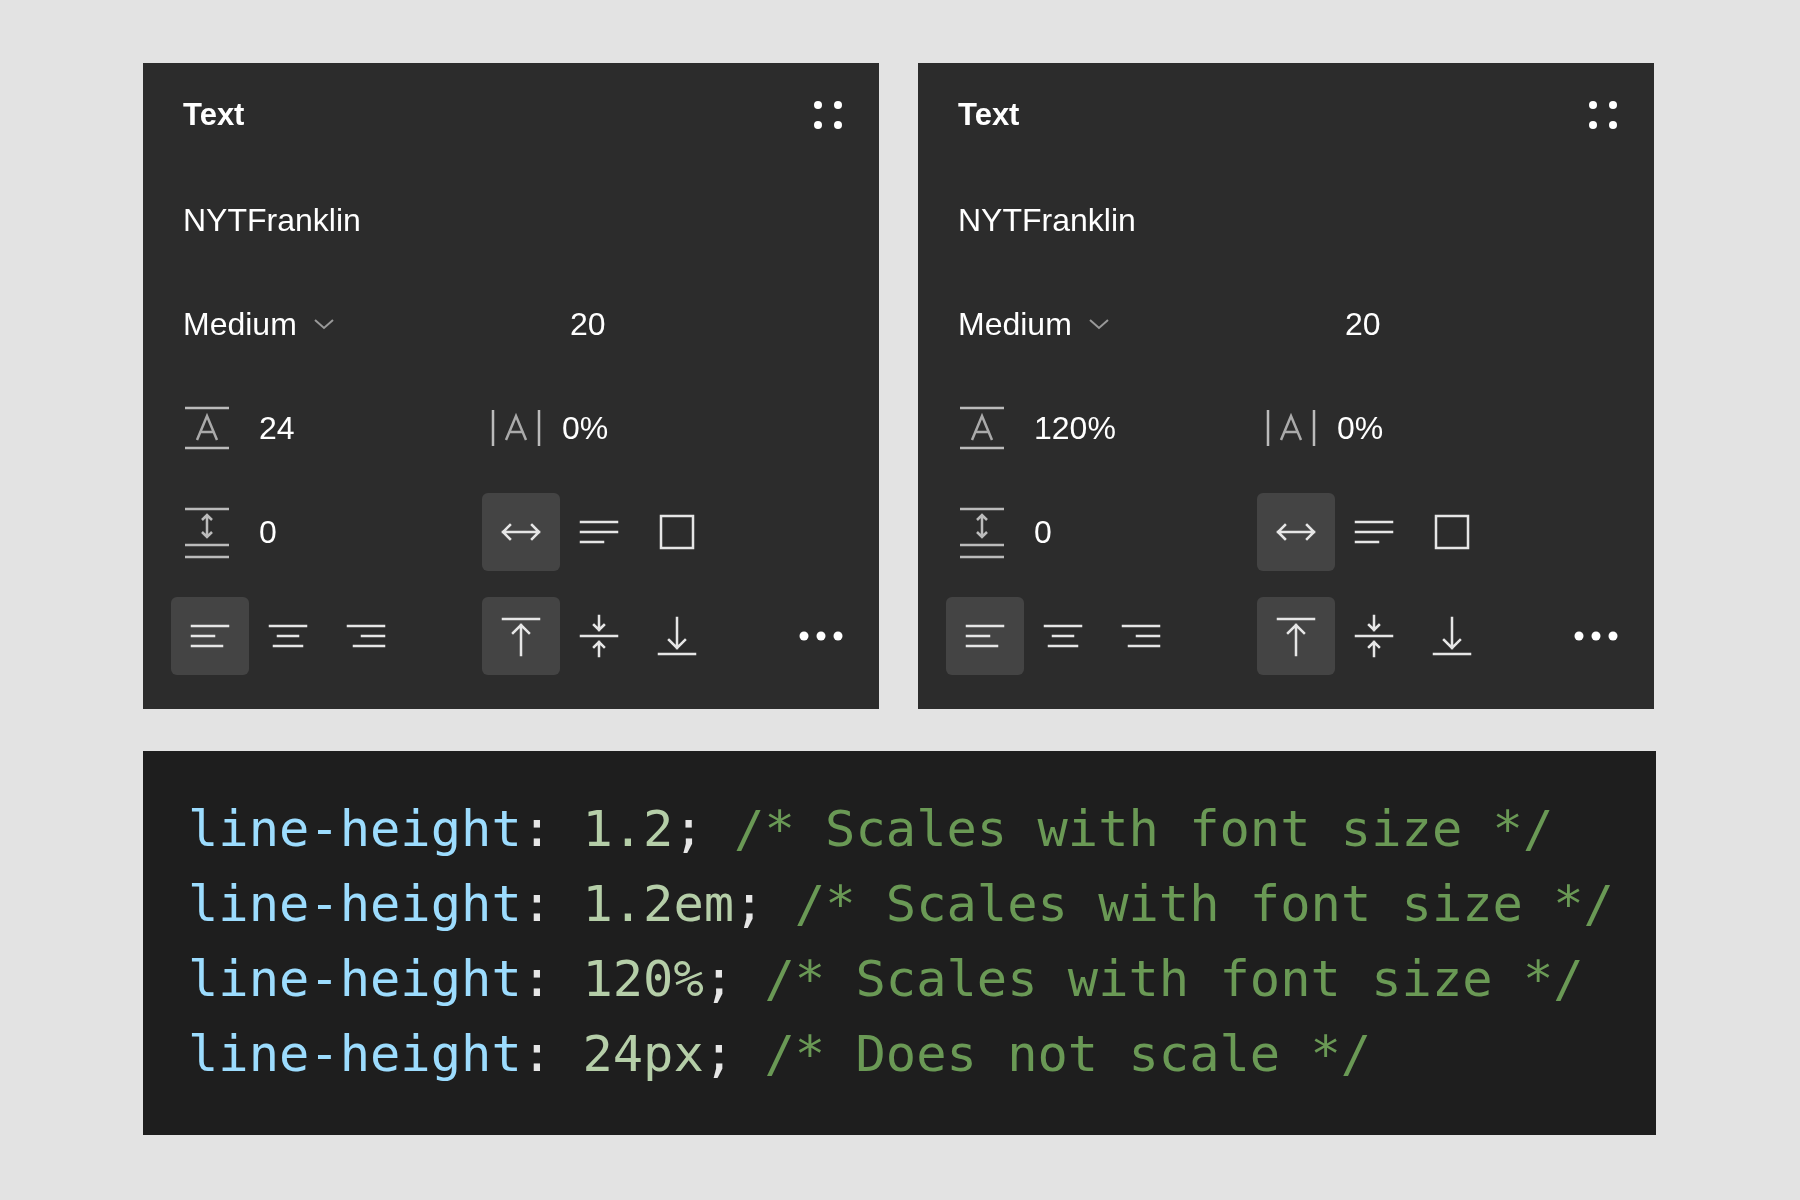 Image resolution: width=1800 pixels, height=1200 pixels. What do you see at coordinates (901, 904) in the screenshot?
I see `code-line: line-height: 1.2em; /* Scales with font size */` at bounding box center [901, 904].